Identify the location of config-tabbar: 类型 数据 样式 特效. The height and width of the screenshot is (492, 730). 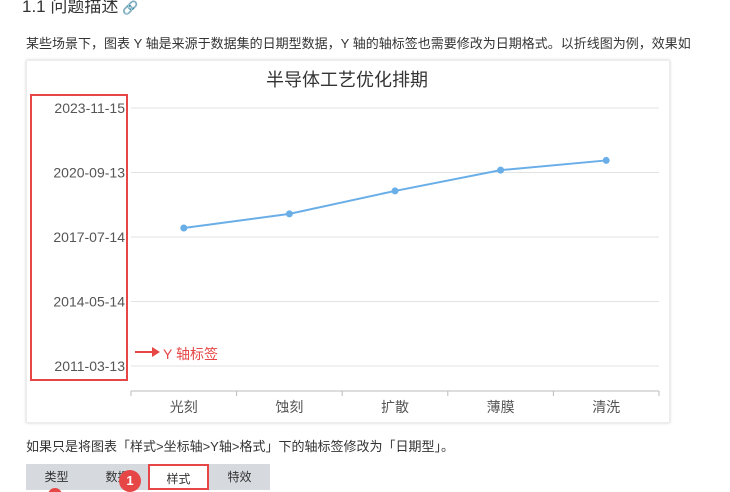
(148, 477).